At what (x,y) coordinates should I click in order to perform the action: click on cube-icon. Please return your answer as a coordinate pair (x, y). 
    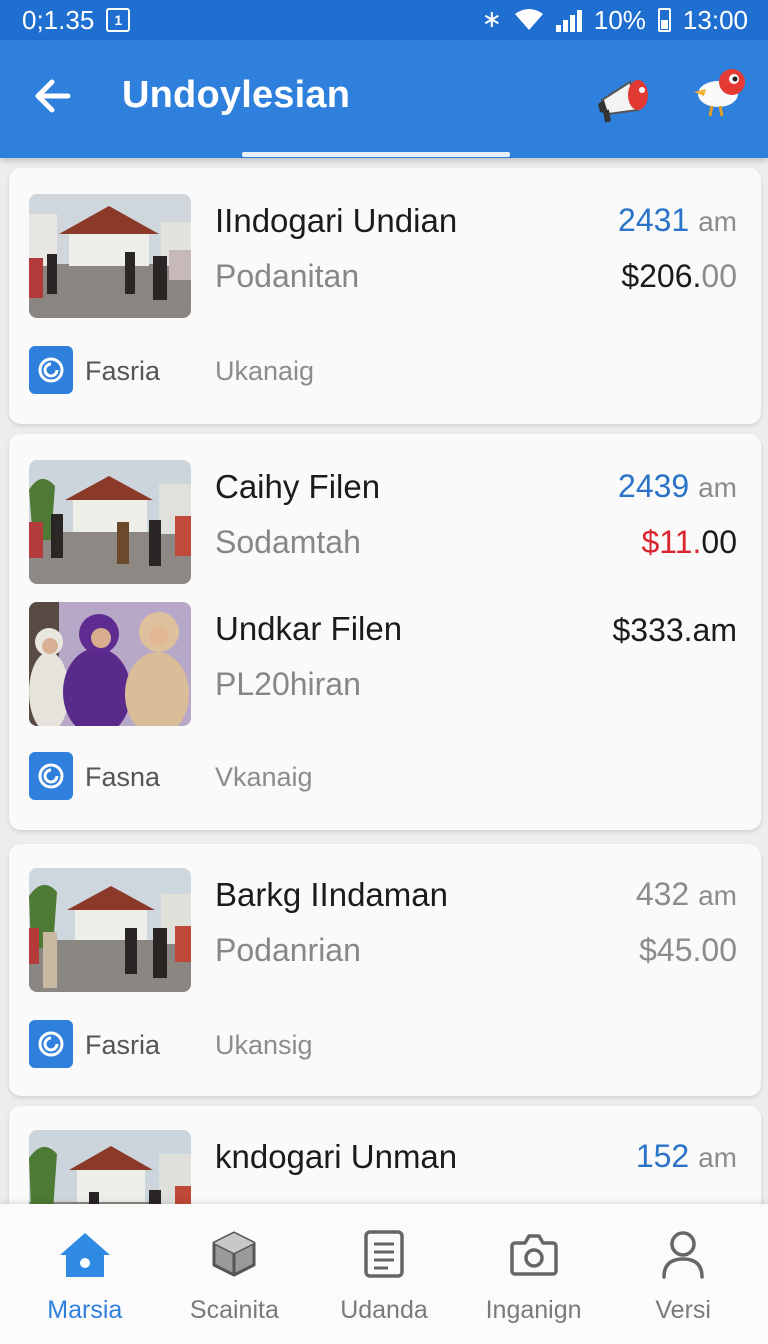
    Looking at the image, I should click on (234, 1254).